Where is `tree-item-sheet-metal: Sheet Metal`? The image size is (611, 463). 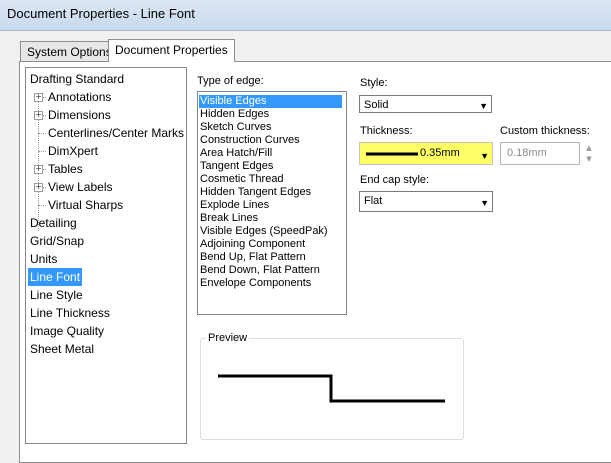 tree-item-sheet-metal: Sheet Metal is located at coordinates (62, 349).